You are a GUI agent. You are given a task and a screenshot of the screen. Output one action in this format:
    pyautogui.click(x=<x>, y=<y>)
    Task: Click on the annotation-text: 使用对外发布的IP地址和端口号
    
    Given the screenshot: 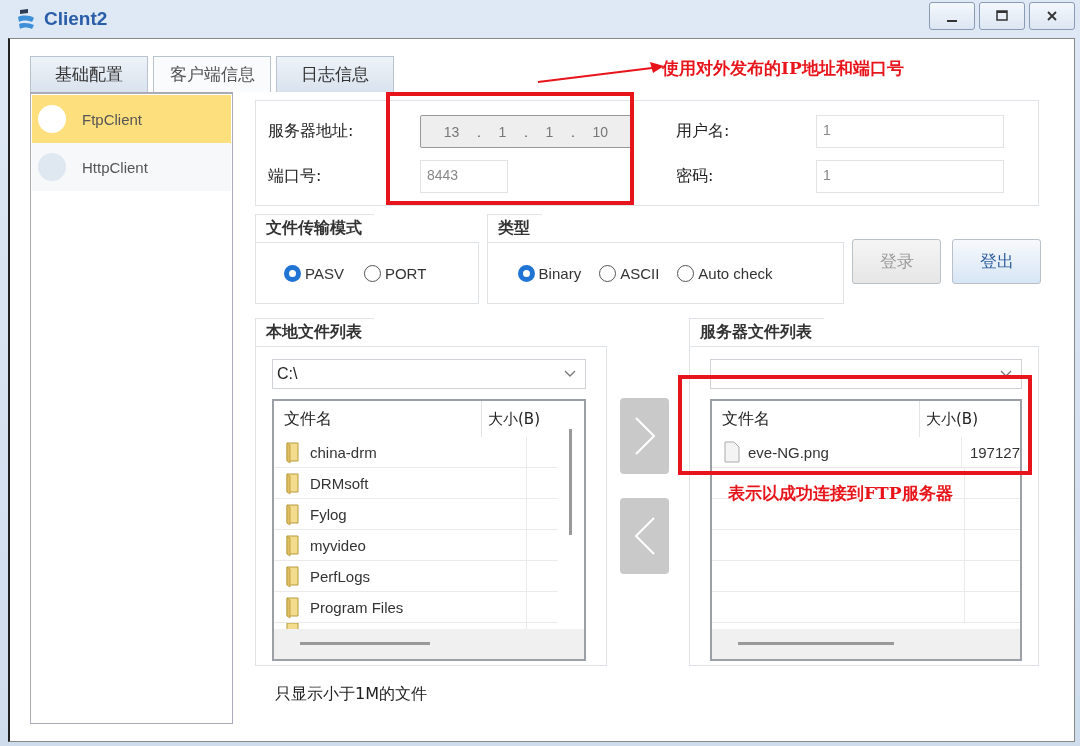 What is the action you would take?
    pyautogui.click(x=783, y=68)
    